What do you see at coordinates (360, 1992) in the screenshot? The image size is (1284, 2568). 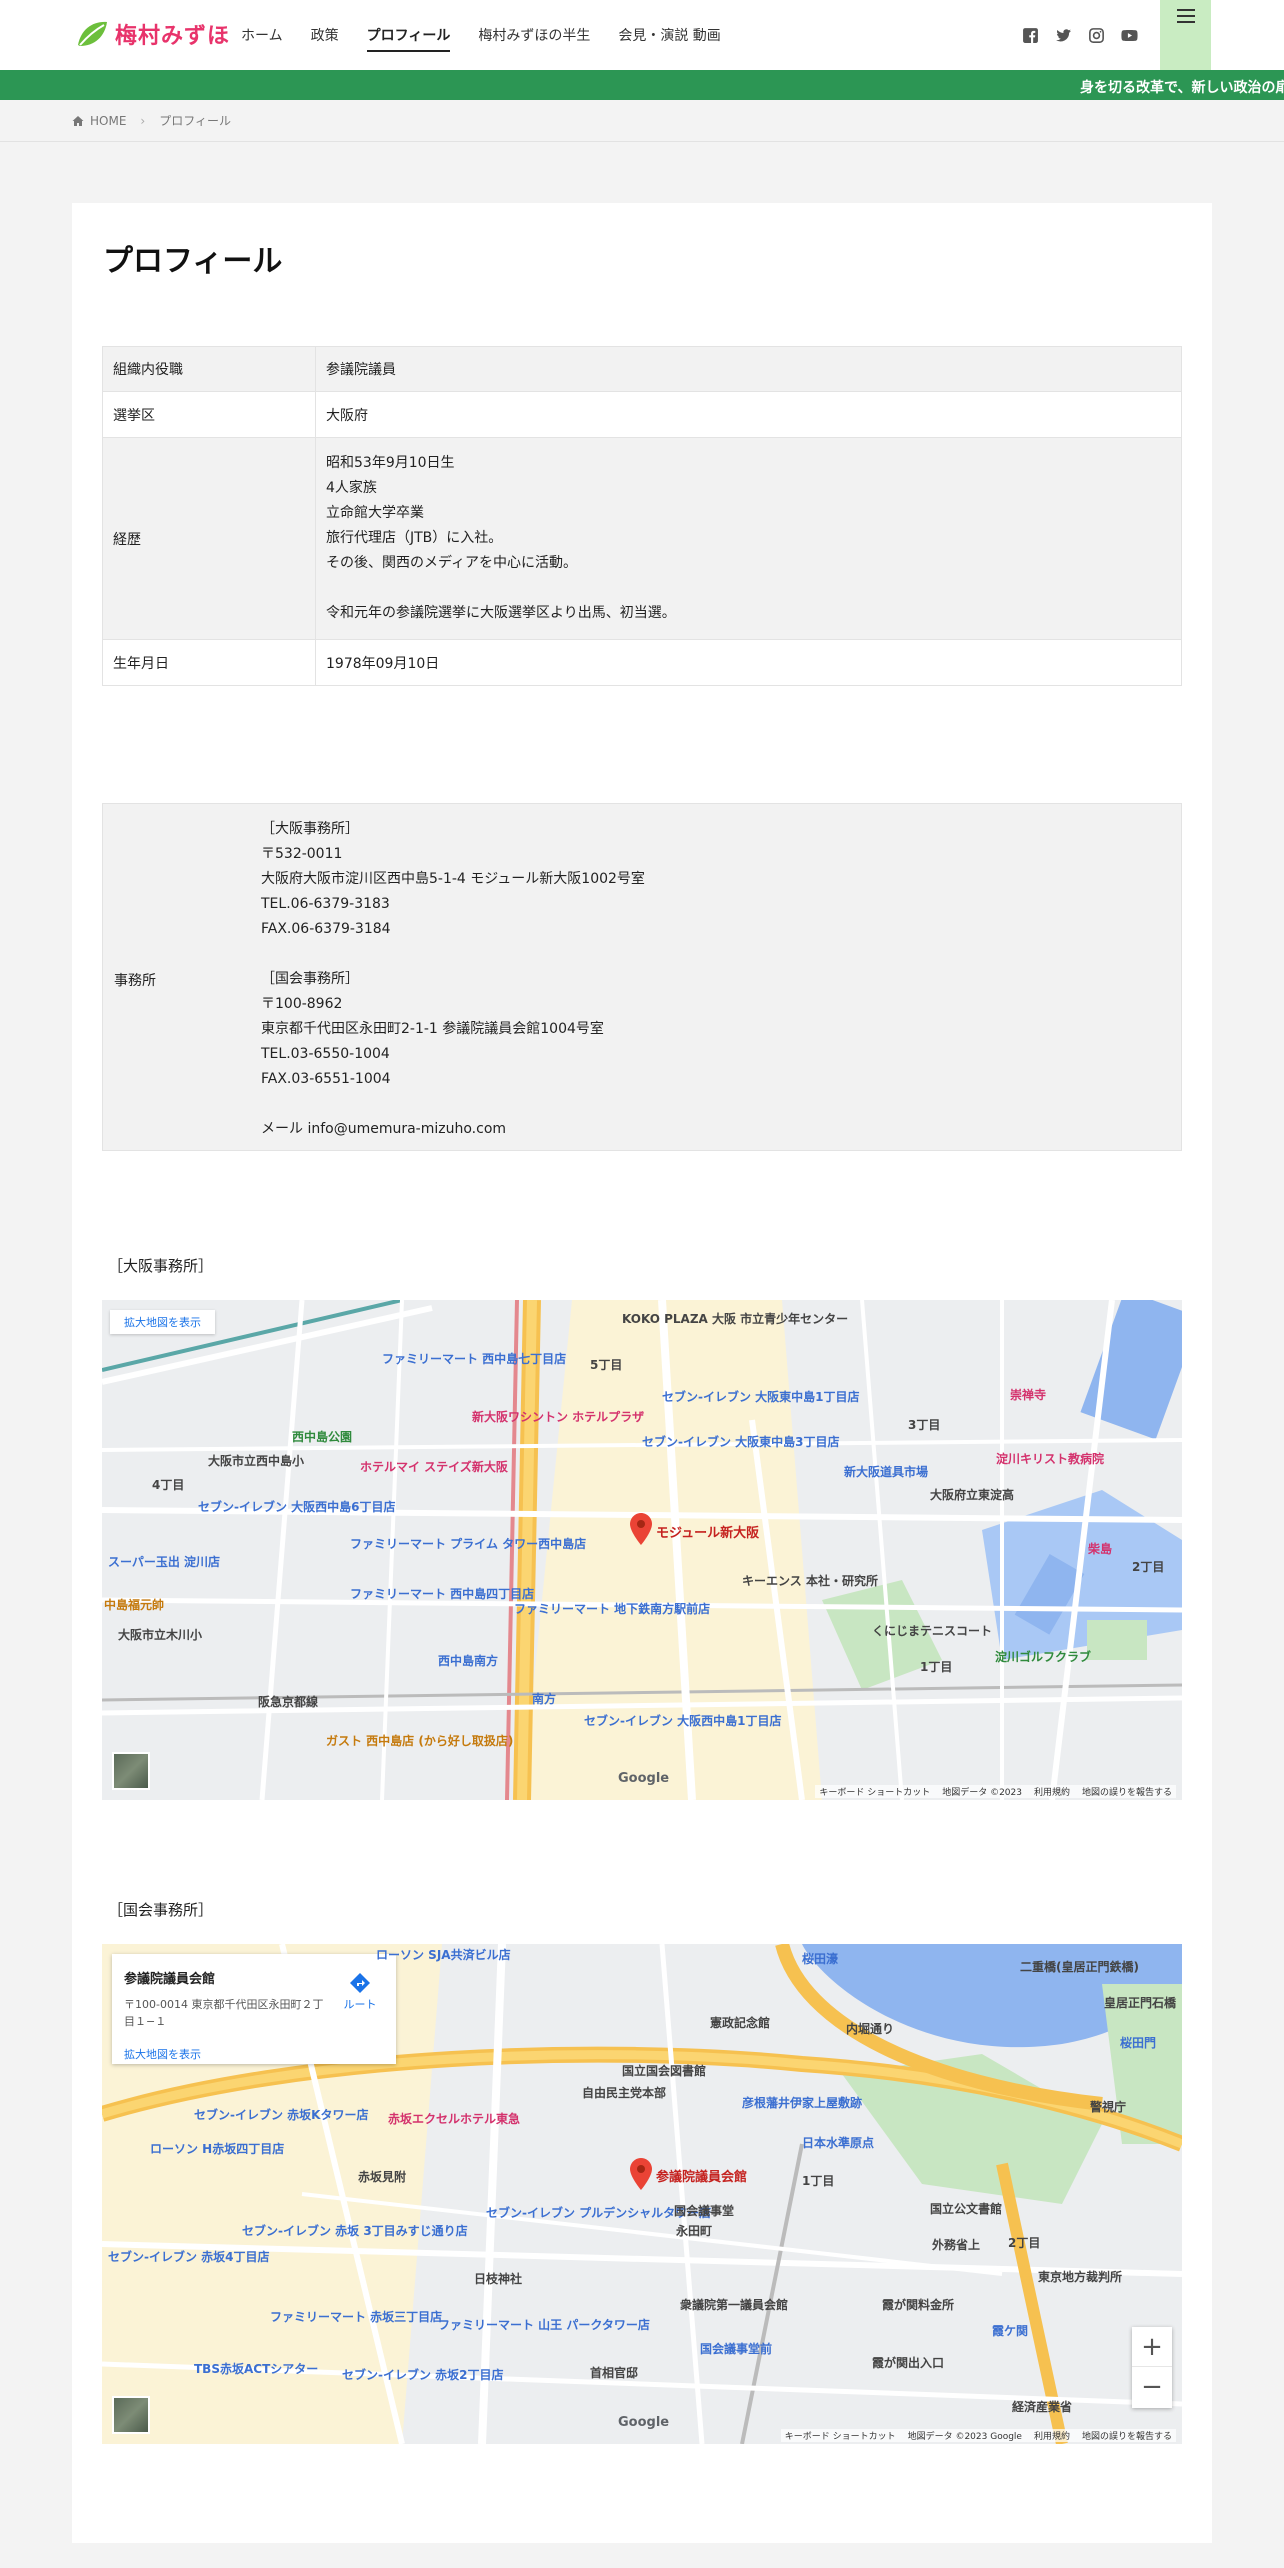 I see `route-button: ルート` at bounding box center [360, 1992].